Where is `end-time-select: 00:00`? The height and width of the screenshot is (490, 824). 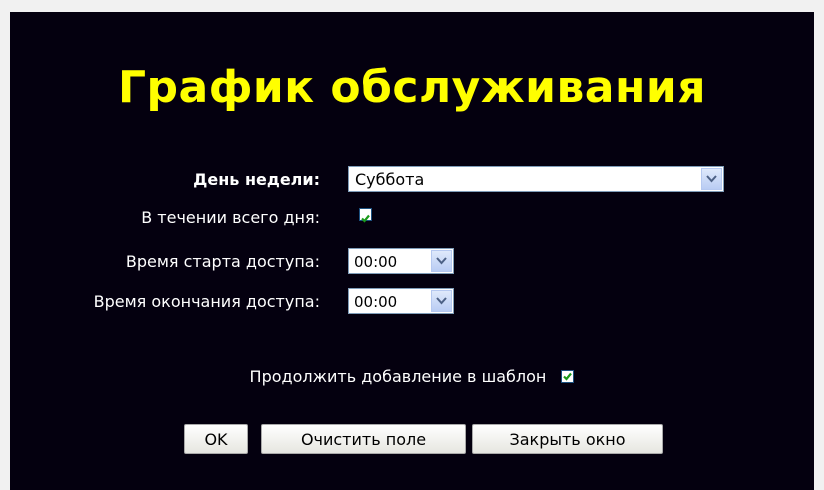 end-time-select: 00:00 is located at coordinates (401, 301).